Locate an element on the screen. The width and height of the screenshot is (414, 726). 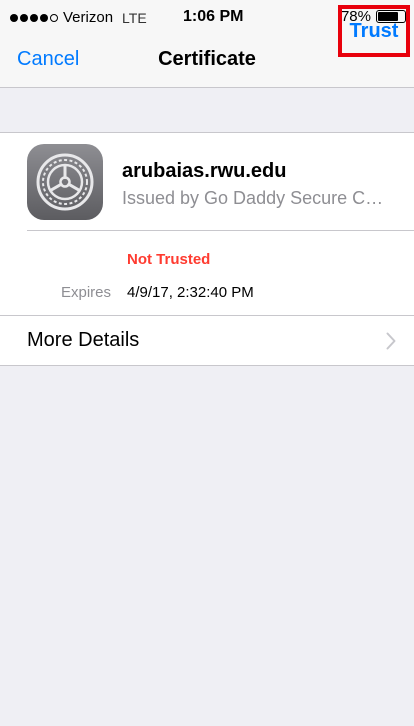
carrier-name: Verizon is located at coordinates (88, 17).